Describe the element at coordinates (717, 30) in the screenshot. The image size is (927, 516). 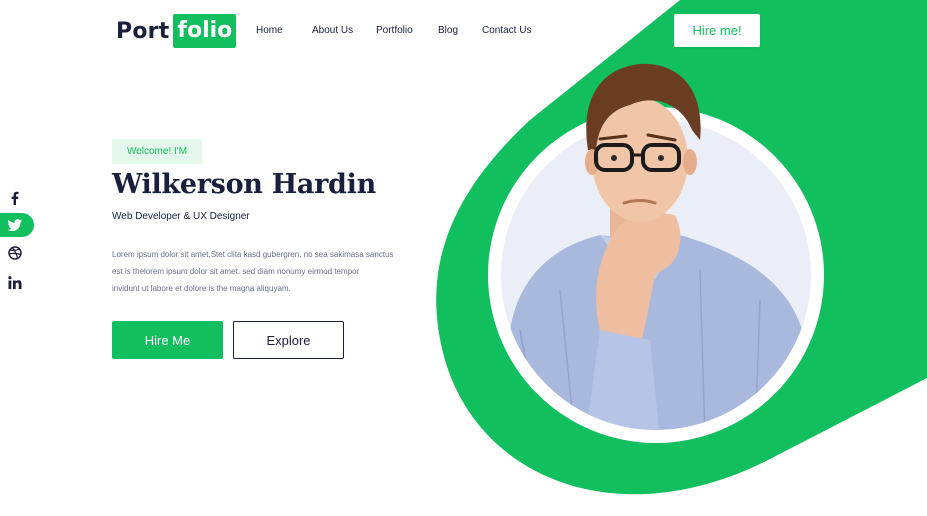
I see `header-hire-button: Hire me!` at that location.